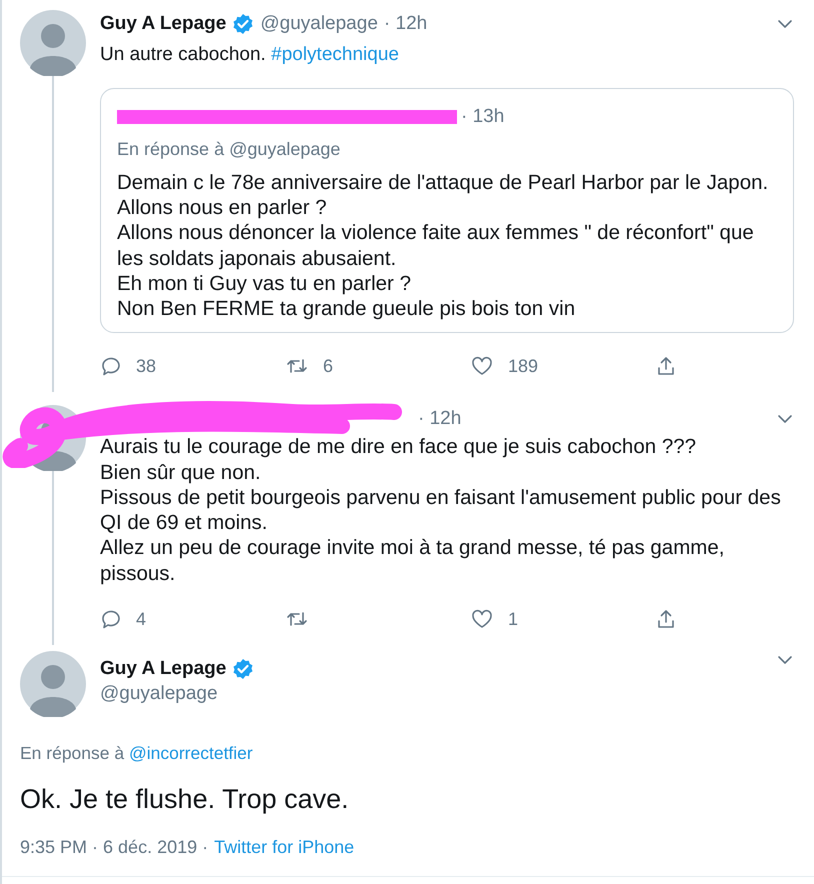  I want to click on tweet-timestamp: 9:35 PM · 6 déc. 2019 ·, so click(114, 847).